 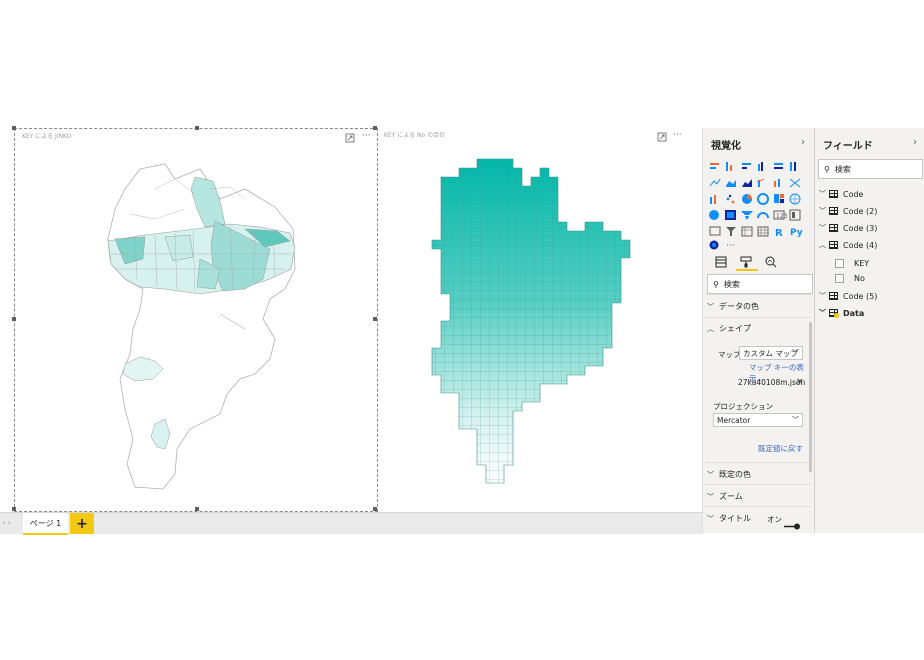 I want to click on table-row-code-4: ︿ Code (4), so click(x=848, y=245).